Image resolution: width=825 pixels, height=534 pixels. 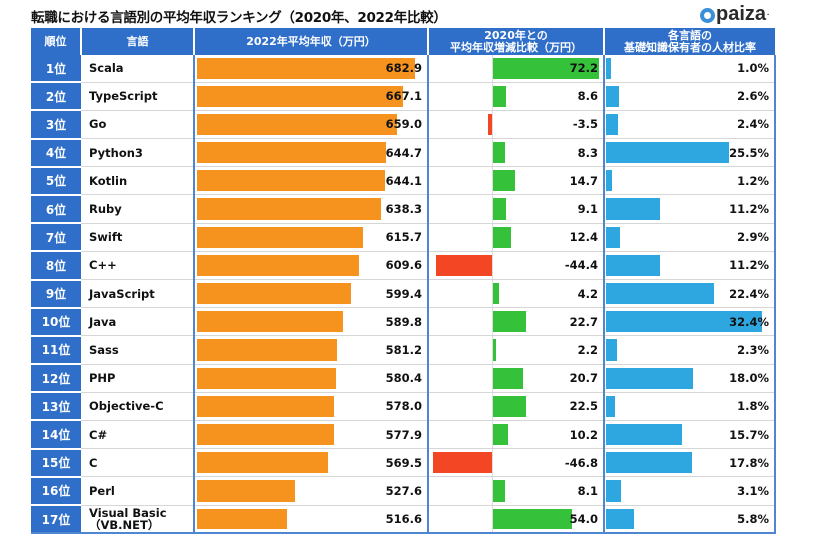 I want to click on diff-value: 8.6, so click(x=587, y=96).